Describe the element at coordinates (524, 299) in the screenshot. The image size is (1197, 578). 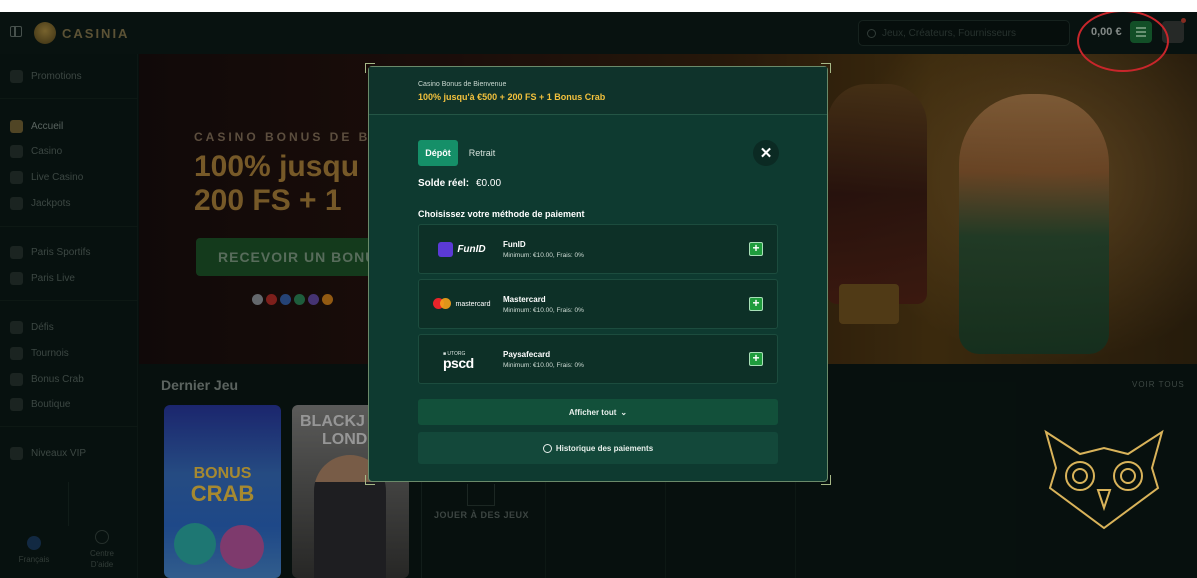
I see `method-name: Mastercard` at that location.